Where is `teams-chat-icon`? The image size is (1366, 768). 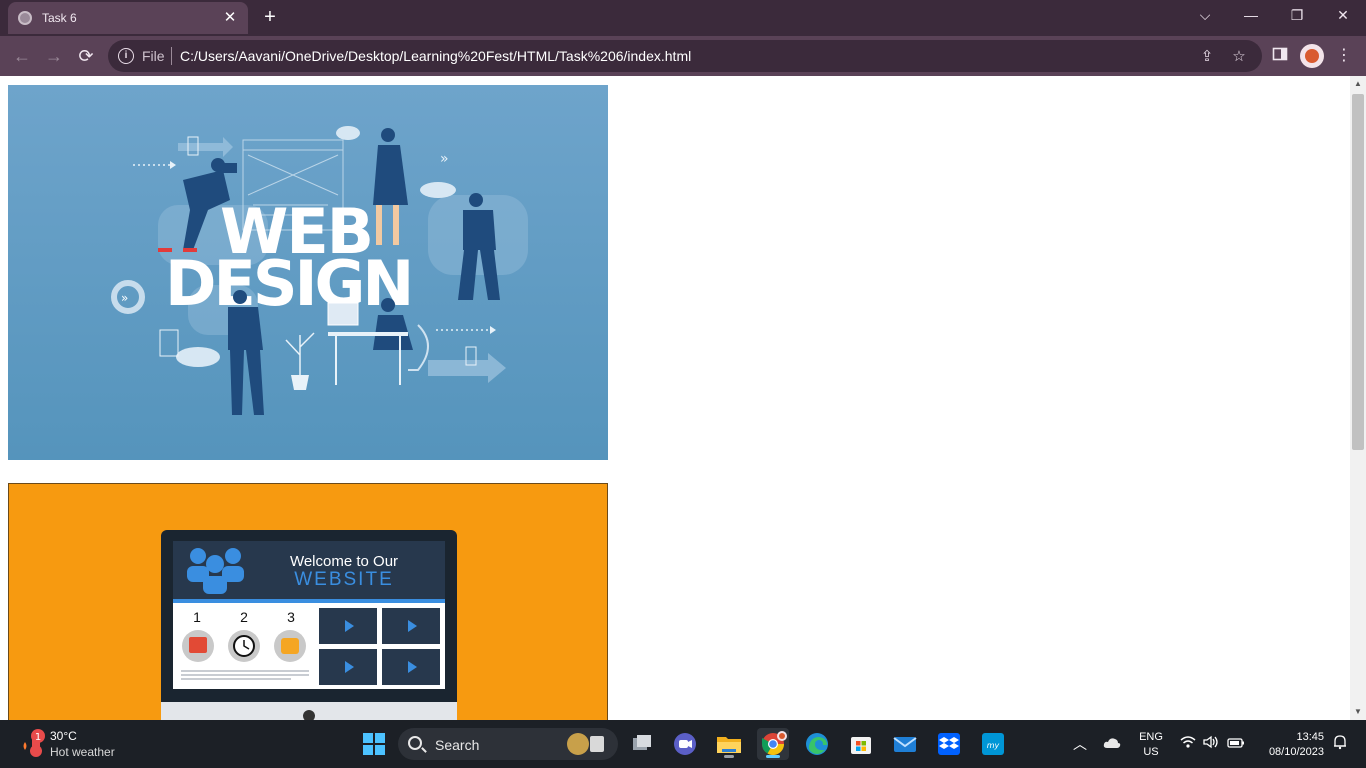
teams-chat-icon is located at coordinates (685, 744).